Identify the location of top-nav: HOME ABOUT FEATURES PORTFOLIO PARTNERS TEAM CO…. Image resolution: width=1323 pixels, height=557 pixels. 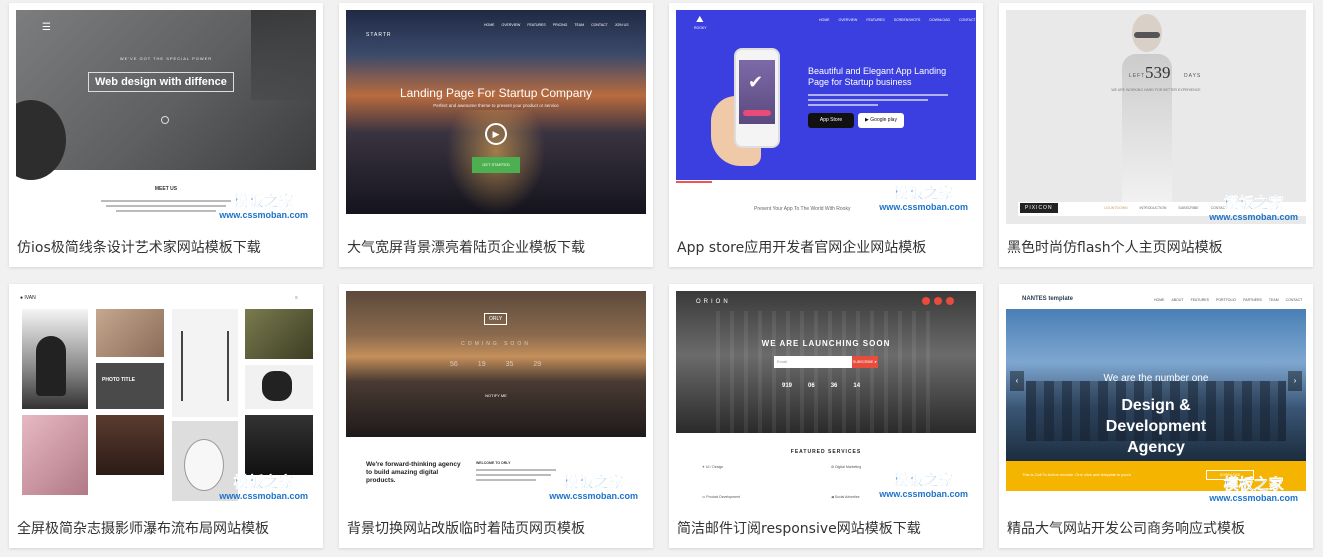
(1228, 300).